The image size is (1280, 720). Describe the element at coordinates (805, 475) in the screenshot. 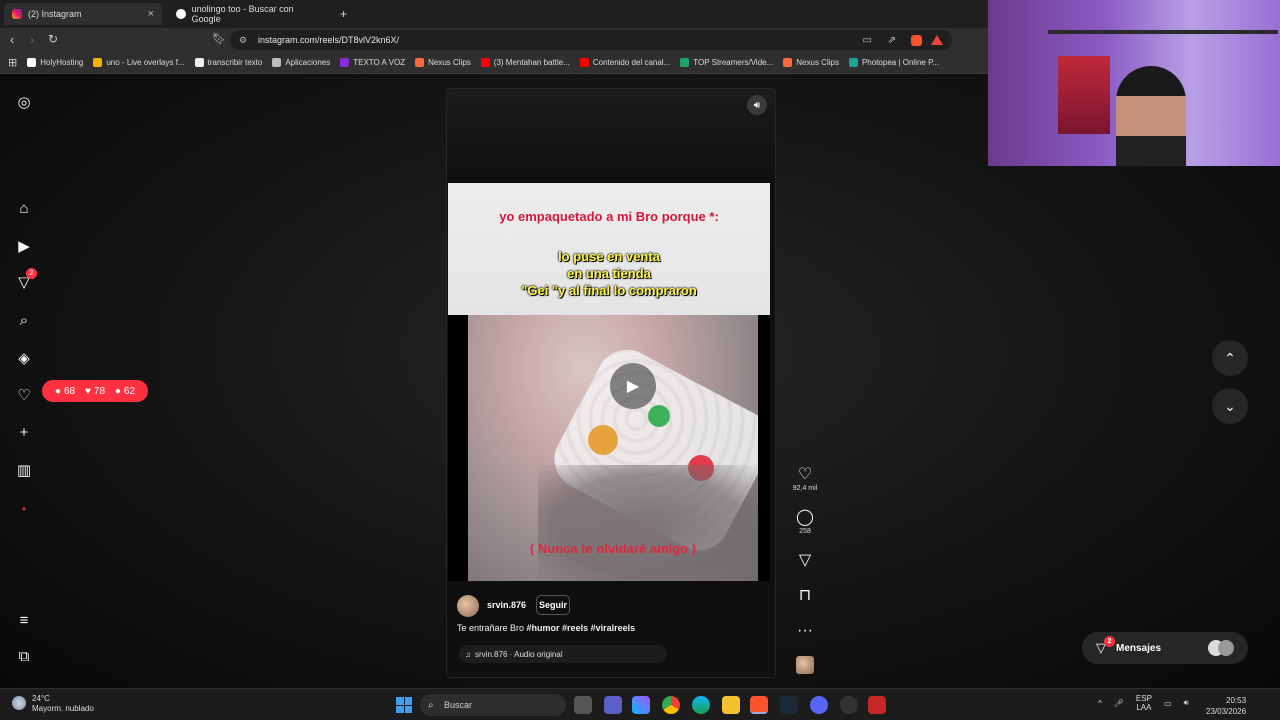

I see `like-heart-icon: ♡` at that location.